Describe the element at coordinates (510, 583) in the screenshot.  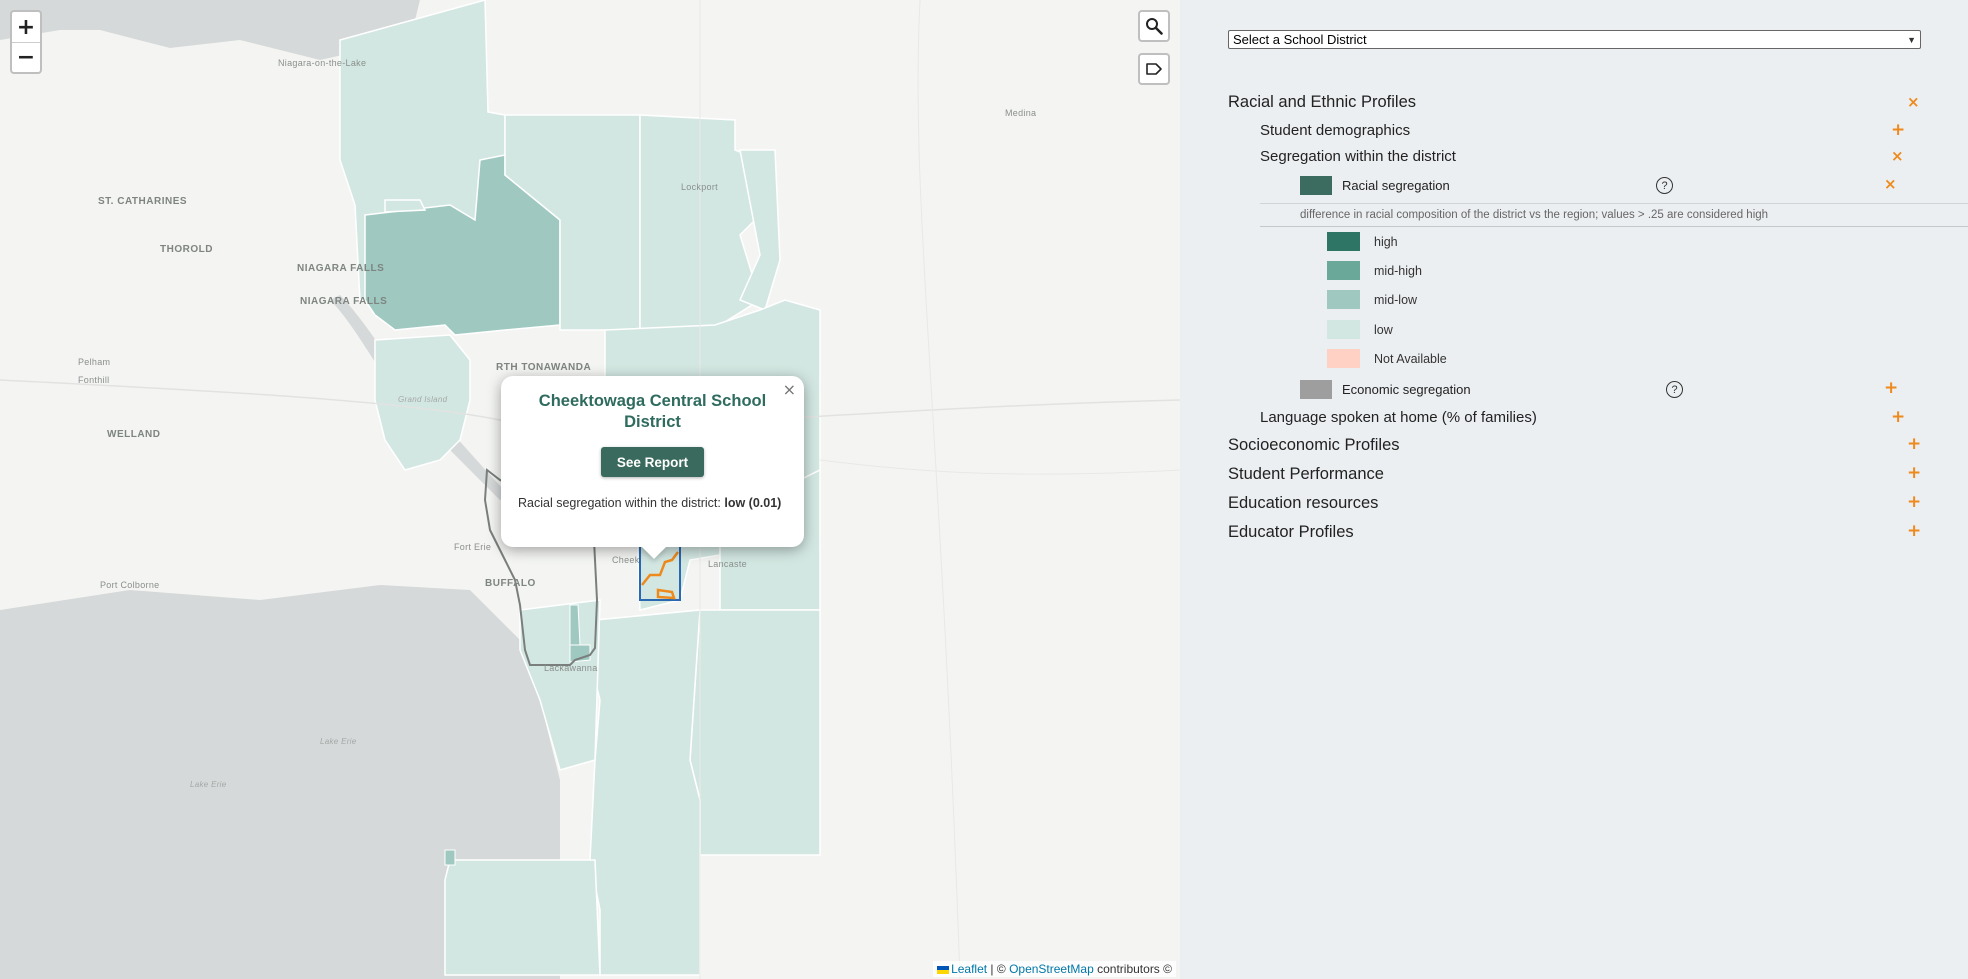
I see `map-label-buffalo: BUFFALO` at that location.